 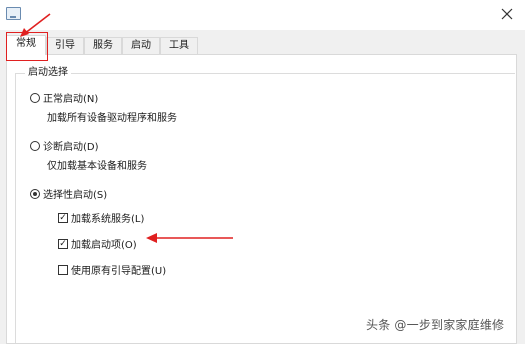 I want to click on tab-tools: 工具, so click(x=179, y=45).